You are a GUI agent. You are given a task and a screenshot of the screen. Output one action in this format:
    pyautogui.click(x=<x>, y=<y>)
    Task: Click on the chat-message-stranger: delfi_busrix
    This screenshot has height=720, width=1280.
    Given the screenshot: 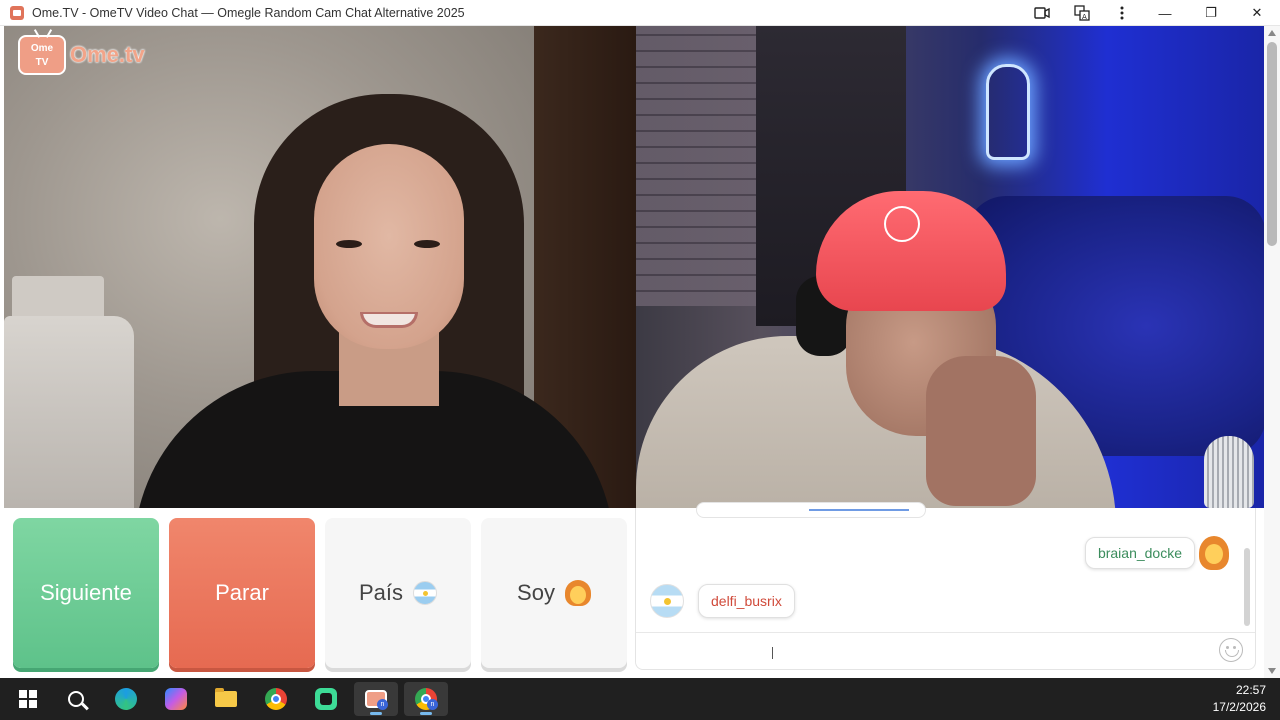 What is the action you would take?
    pyautogui.click(x=746, y=601)
    